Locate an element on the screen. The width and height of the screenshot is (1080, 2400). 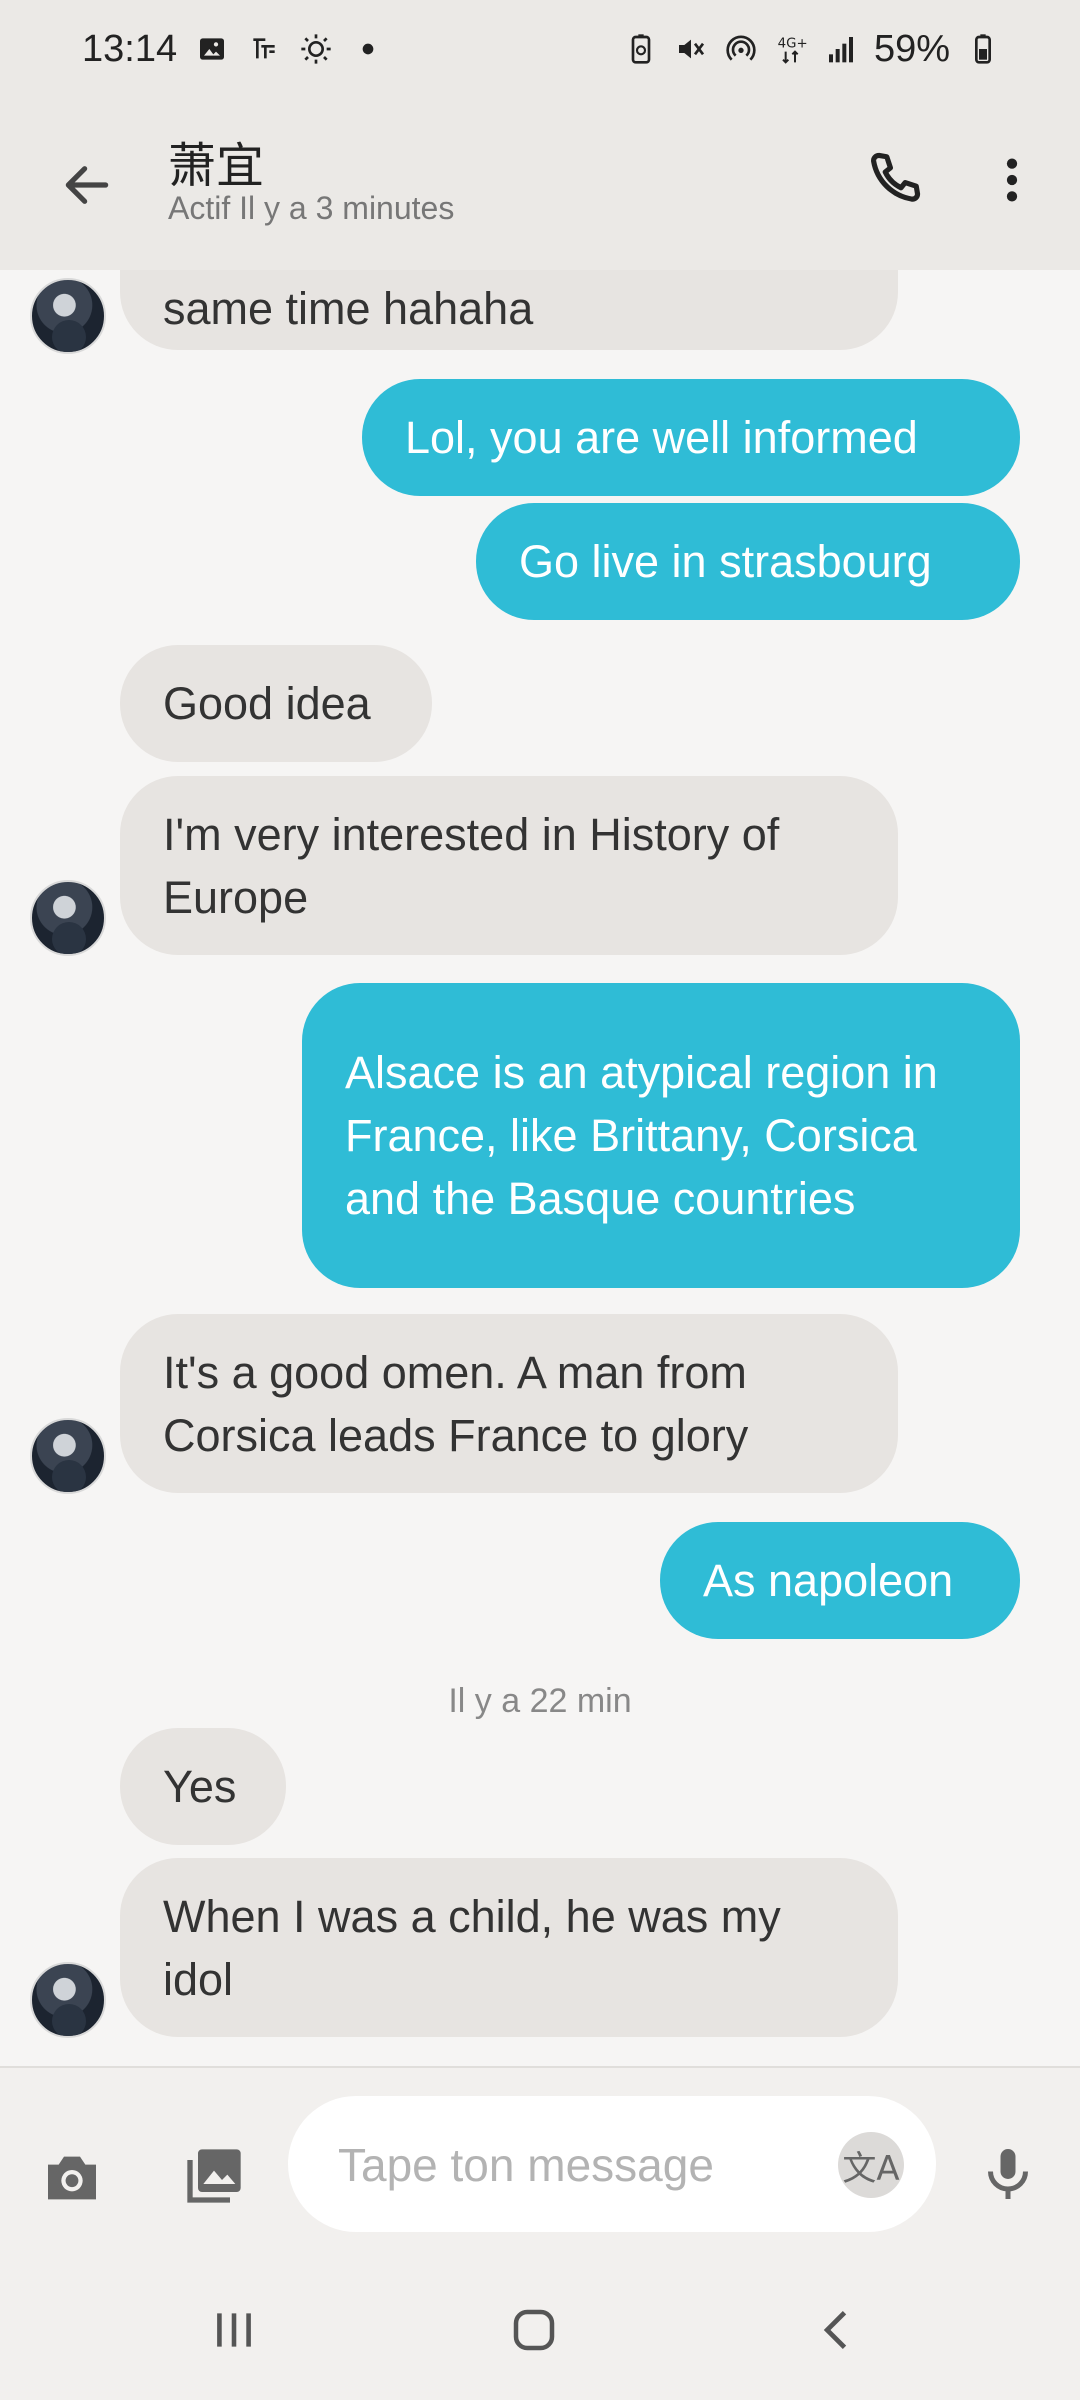
system-navigation-bar is located at coordinates (540, 2338).